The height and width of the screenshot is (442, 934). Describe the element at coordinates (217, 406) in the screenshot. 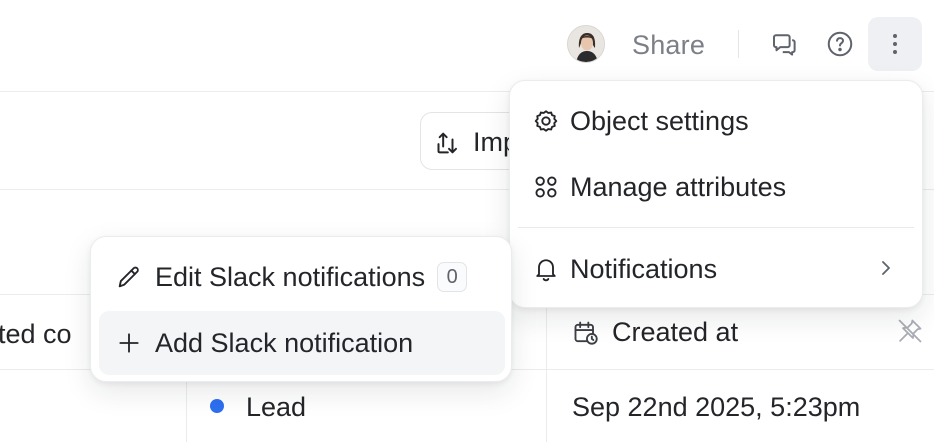

I see `status-dot` at that location.